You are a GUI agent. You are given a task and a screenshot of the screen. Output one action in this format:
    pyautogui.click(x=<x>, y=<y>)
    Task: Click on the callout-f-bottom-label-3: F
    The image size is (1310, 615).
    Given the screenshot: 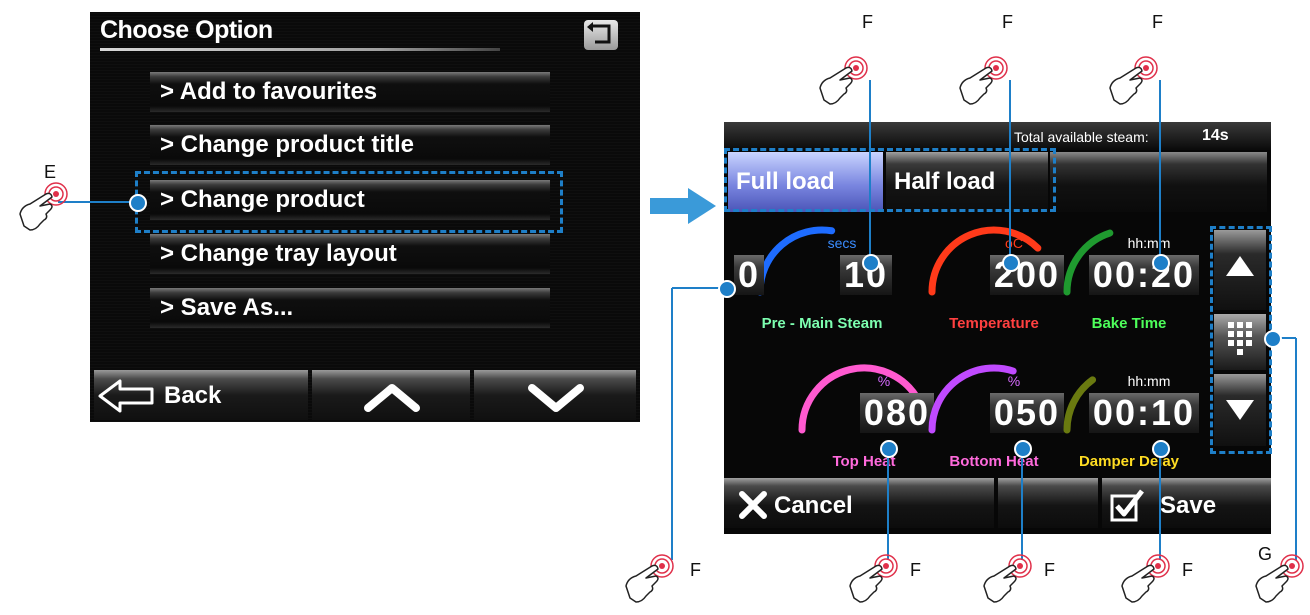 What is the action you would take?
    pyautogui.click(x=1187, y=570)
    